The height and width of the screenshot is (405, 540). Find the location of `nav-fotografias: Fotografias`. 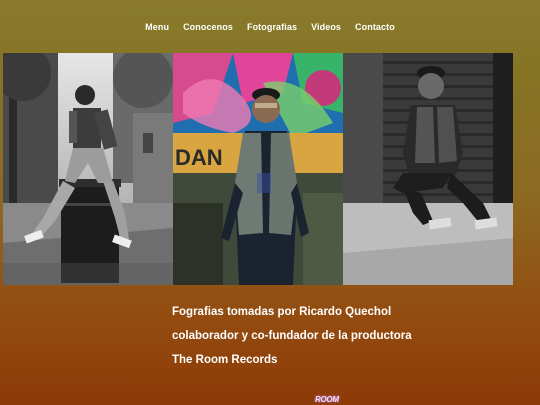

nav-fotografias: Fotografias is located at coordinates (272, 27).